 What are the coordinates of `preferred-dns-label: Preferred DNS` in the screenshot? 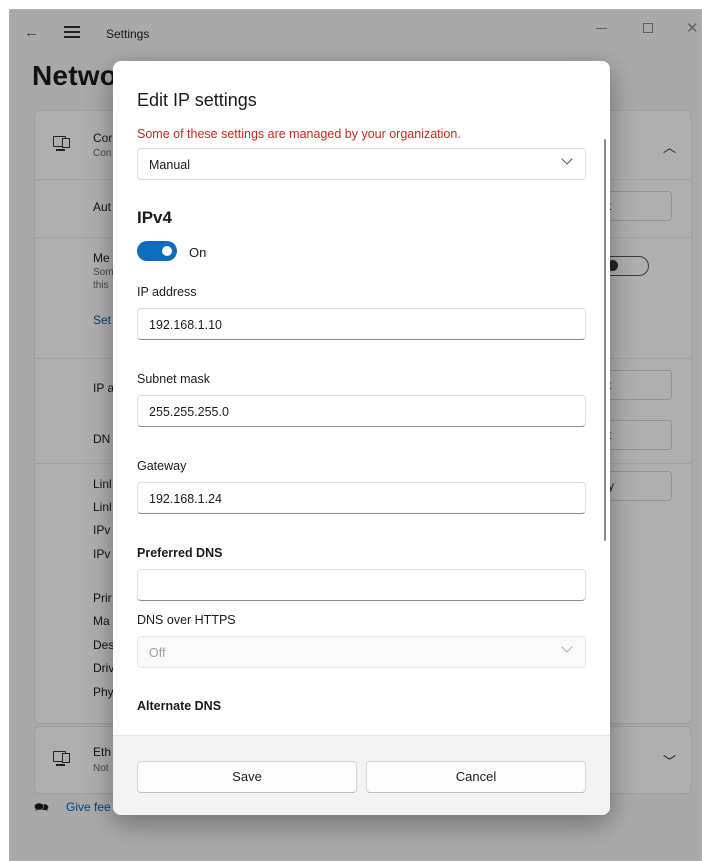 It's located at (180, 553).